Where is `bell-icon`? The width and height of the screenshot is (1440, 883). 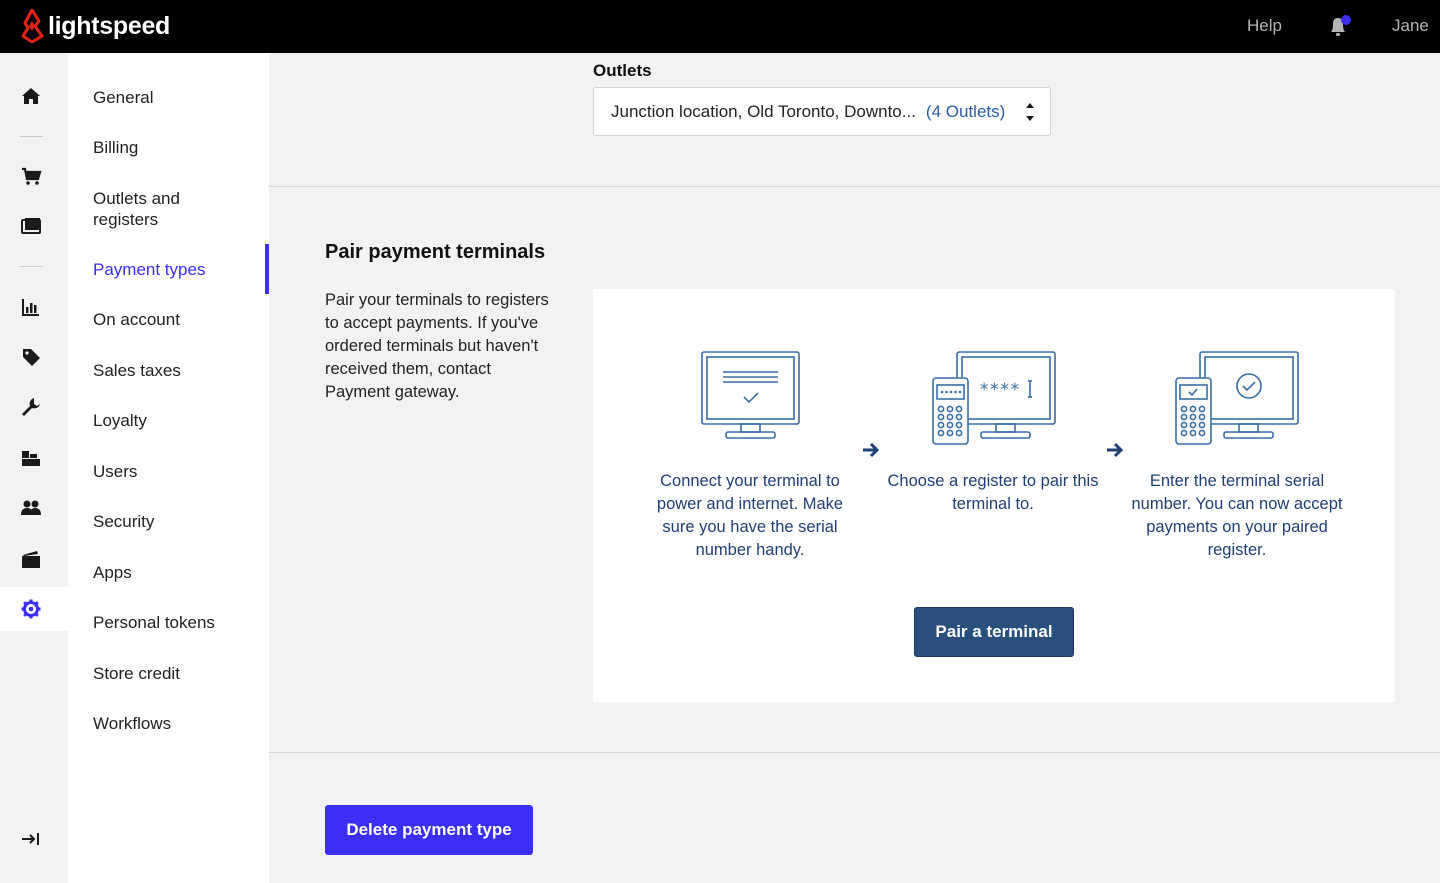 bell-icon is located at coordinates (1341, 25).